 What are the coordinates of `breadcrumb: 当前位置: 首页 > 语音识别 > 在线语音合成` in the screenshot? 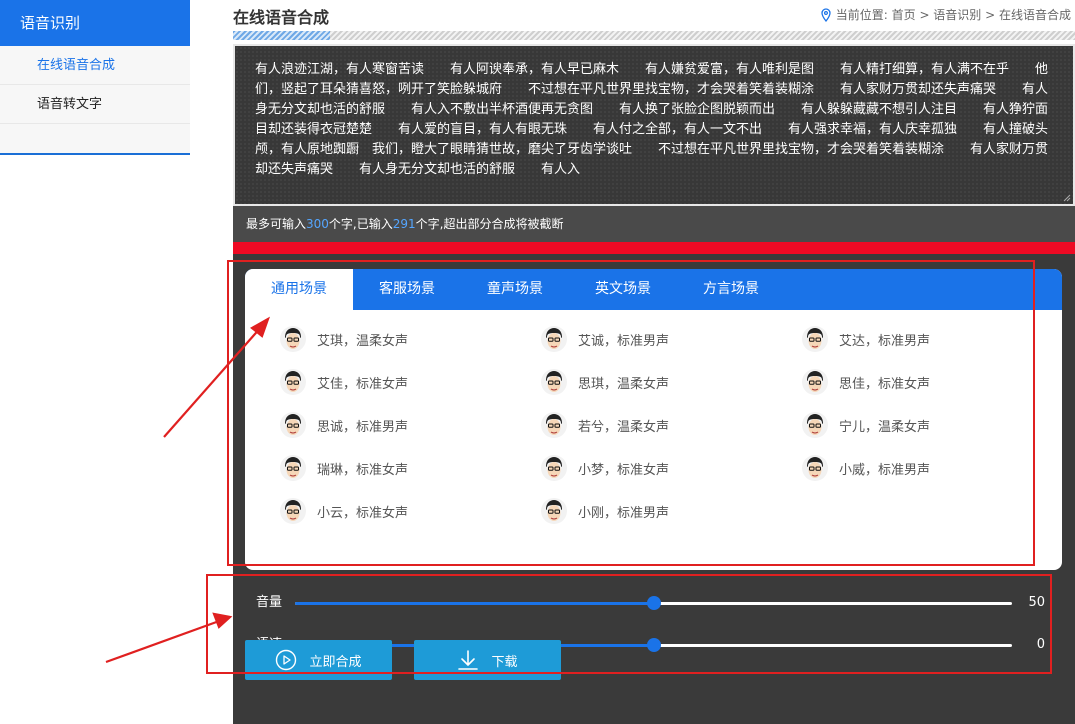 It's located at (945, 14).